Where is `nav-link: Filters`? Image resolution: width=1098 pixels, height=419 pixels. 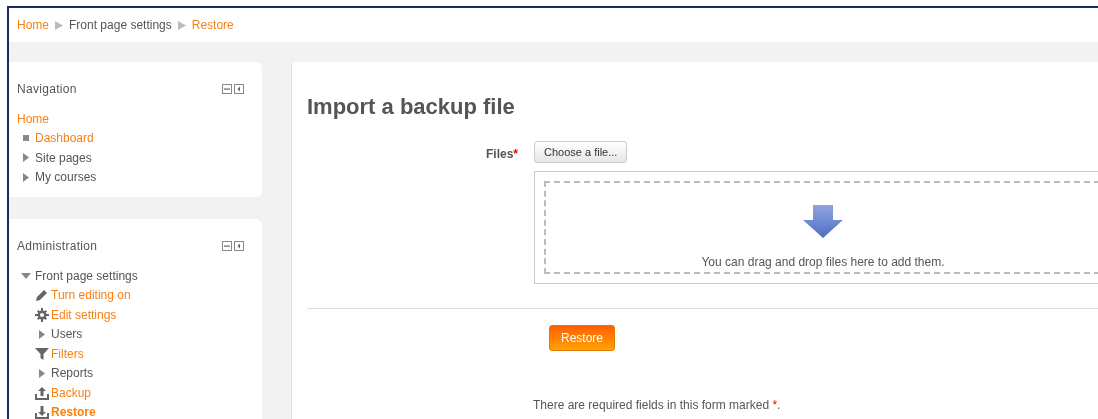 nav-link: Filters is located at coordinates (67, 353).